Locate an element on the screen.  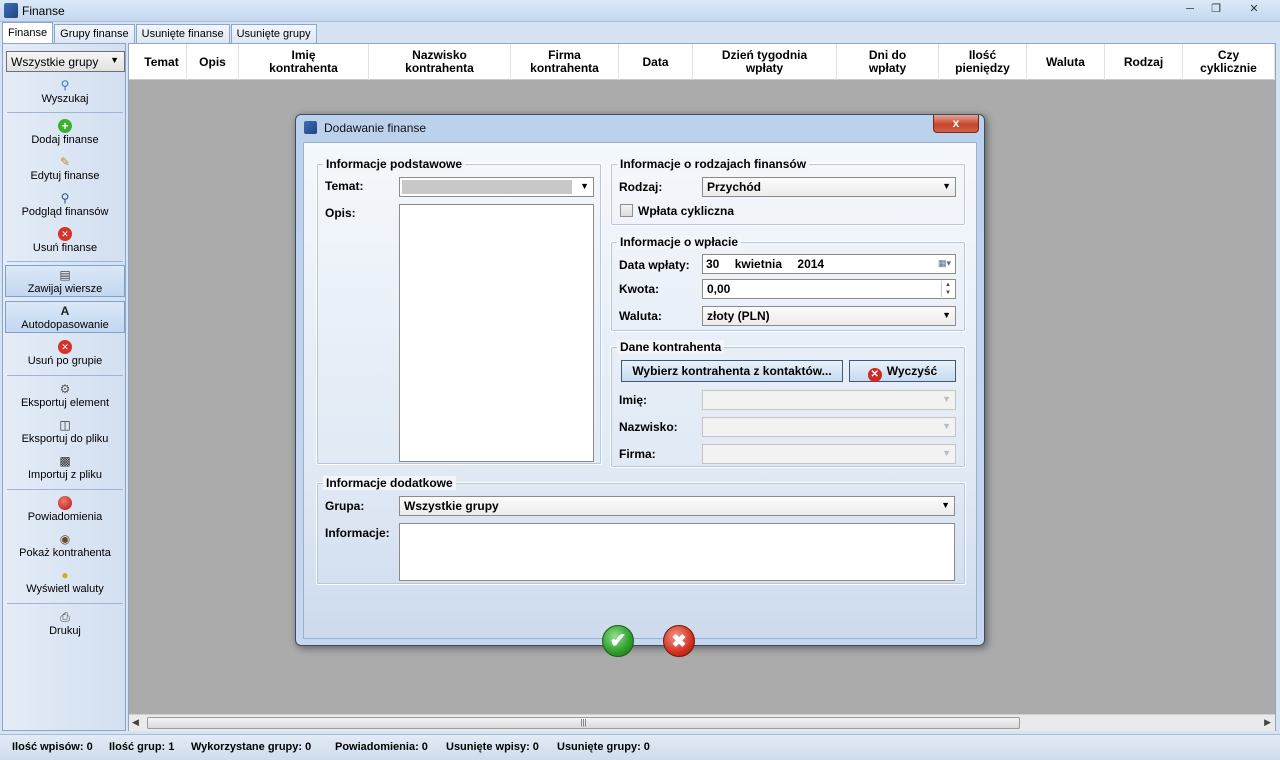
clear-contractor-button: ✕ Wyczyść is located at coordinates (902, 371).